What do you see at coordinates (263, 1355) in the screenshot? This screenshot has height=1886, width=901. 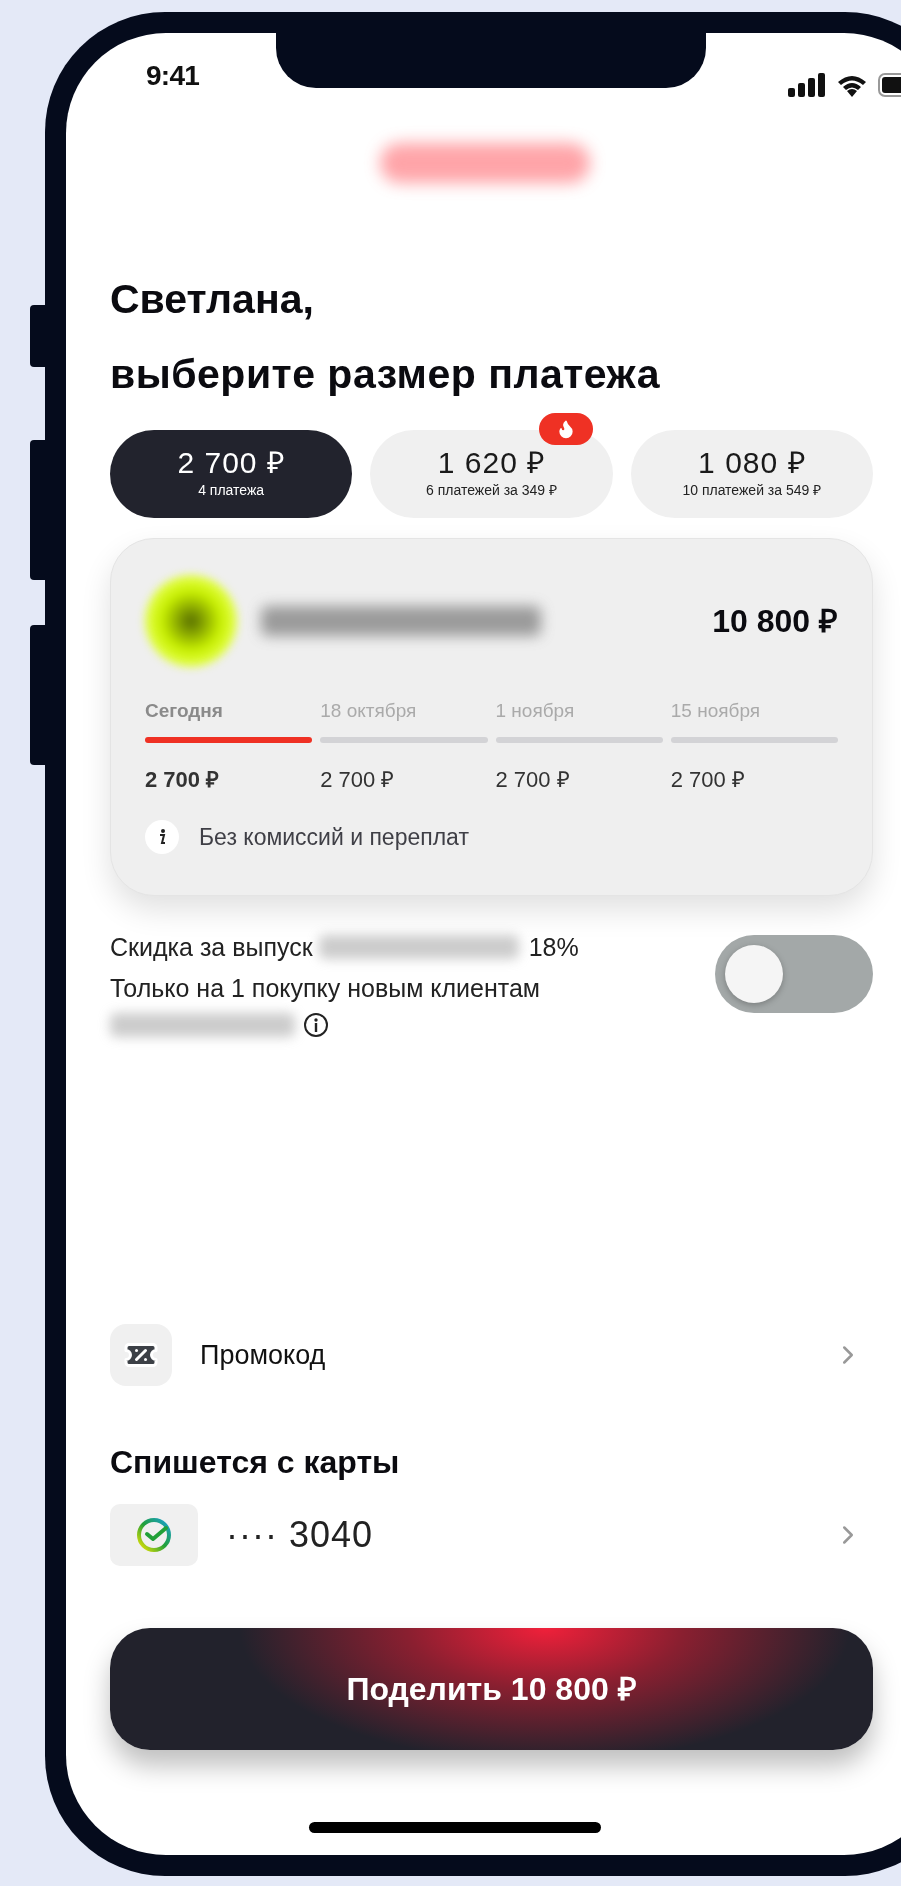 I see `promo-label: Промокод` at bounding box center [263, 1355].